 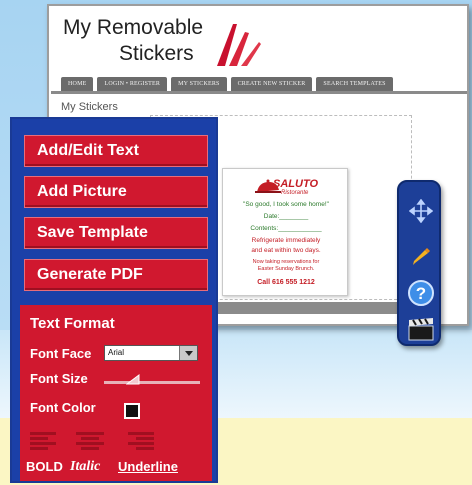 What do you see at coordinates (140, 441) in the screenshot?
I see `align-right-icon` at bounding box center [140, 441].